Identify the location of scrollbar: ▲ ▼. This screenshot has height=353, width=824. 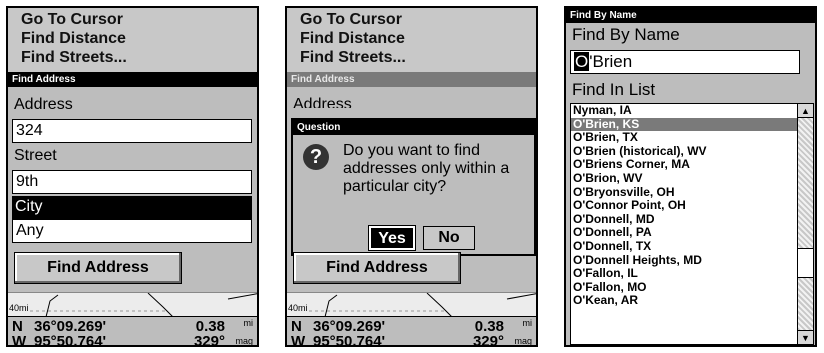
(805, 224).